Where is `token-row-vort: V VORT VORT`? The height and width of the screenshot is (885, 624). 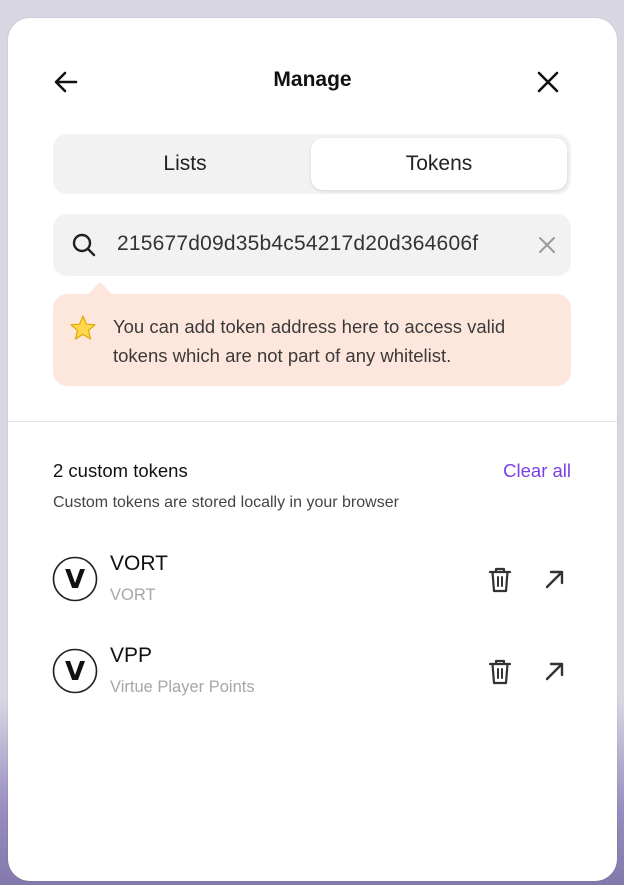
token-row-vort: V VORT VORT is located at coordinates (312, 583).